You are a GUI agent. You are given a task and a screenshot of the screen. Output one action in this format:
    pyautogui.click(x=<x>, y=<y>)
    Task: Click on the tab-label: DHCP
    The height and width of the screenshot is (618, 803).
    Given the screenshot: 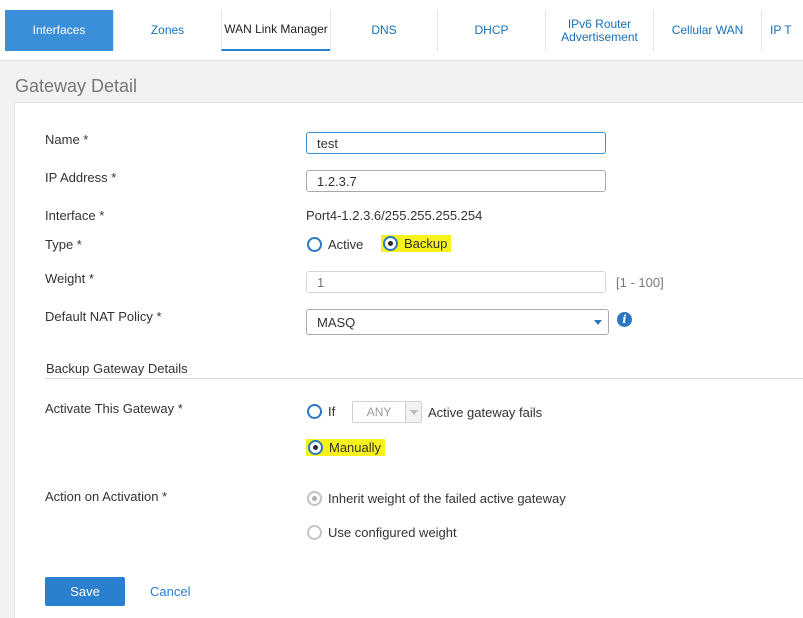 What is the action you would take?
    pyautogui.click(x=491, y=30)
    